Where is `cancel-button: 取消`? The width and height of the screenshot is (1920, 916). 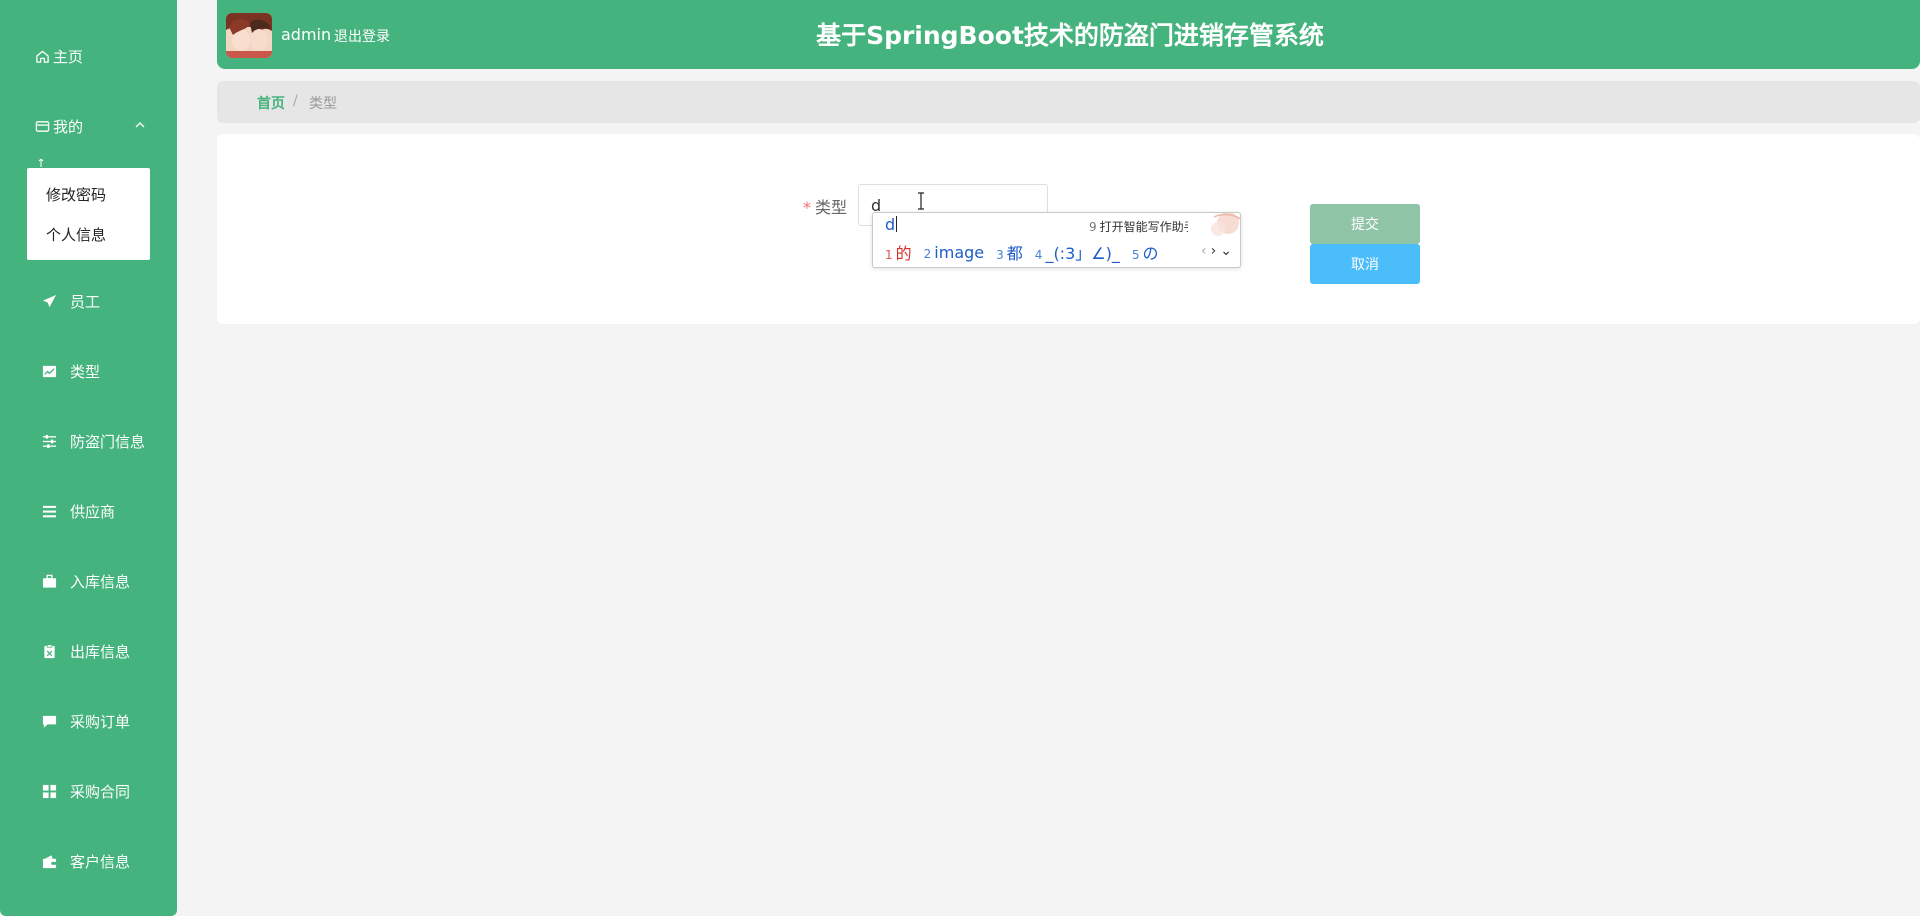
cancel-button: 取消 is located at coordinates (1365, 264).